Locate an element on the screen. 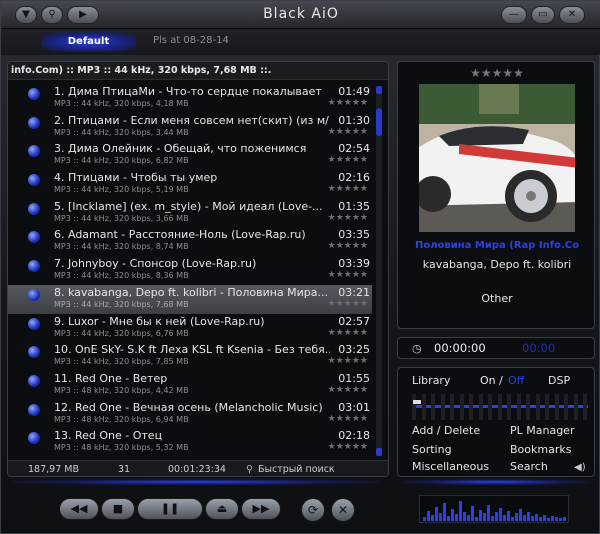 The height and width of the screenshot is (534, 600). minimize-button: — is located at coordinates (514, 15).